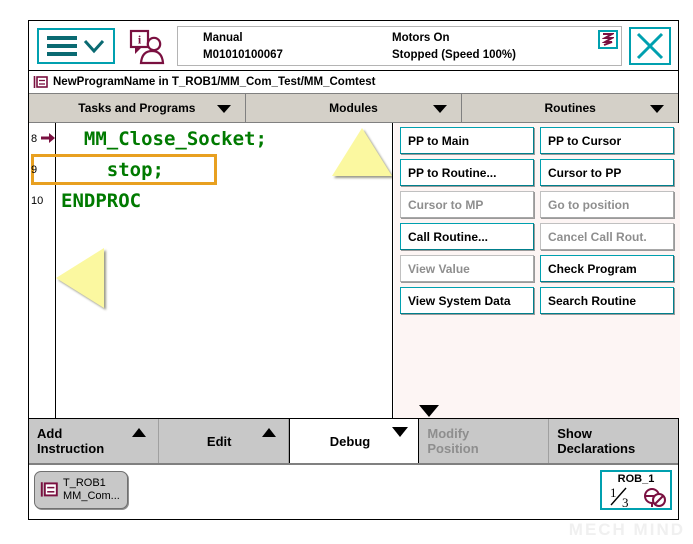 The image size is (693, 544). What do you see at coordinates (112, 169) in the screenshot?
I see `line-code: stop;` at bounding box center [112, 169].